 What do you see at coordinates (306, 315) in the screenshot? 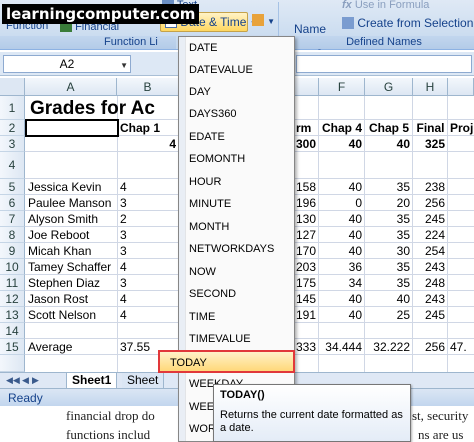
I see `student-score-term: 191` at bounding box center [306, 315].